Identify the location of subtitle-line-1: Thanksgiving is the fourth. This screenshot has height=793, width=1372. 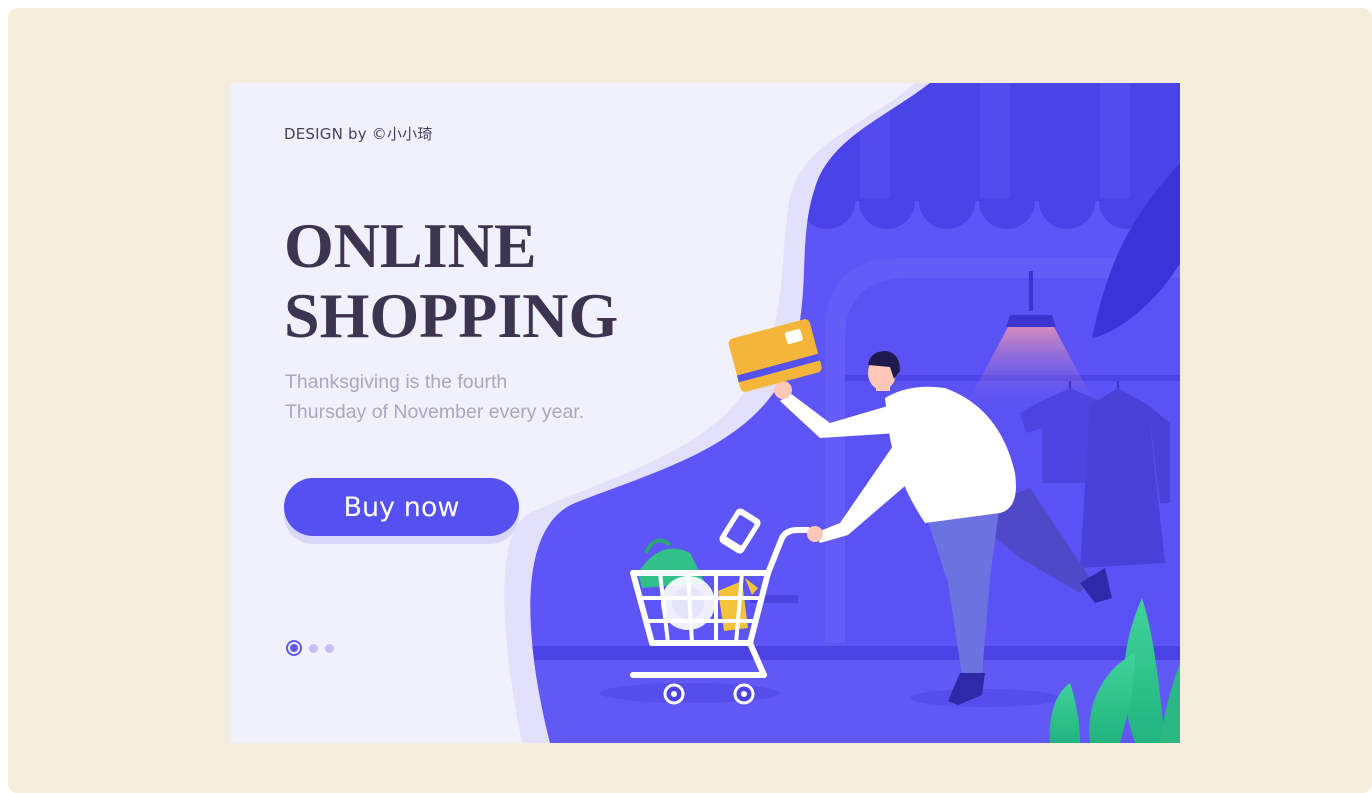
(396, 382).